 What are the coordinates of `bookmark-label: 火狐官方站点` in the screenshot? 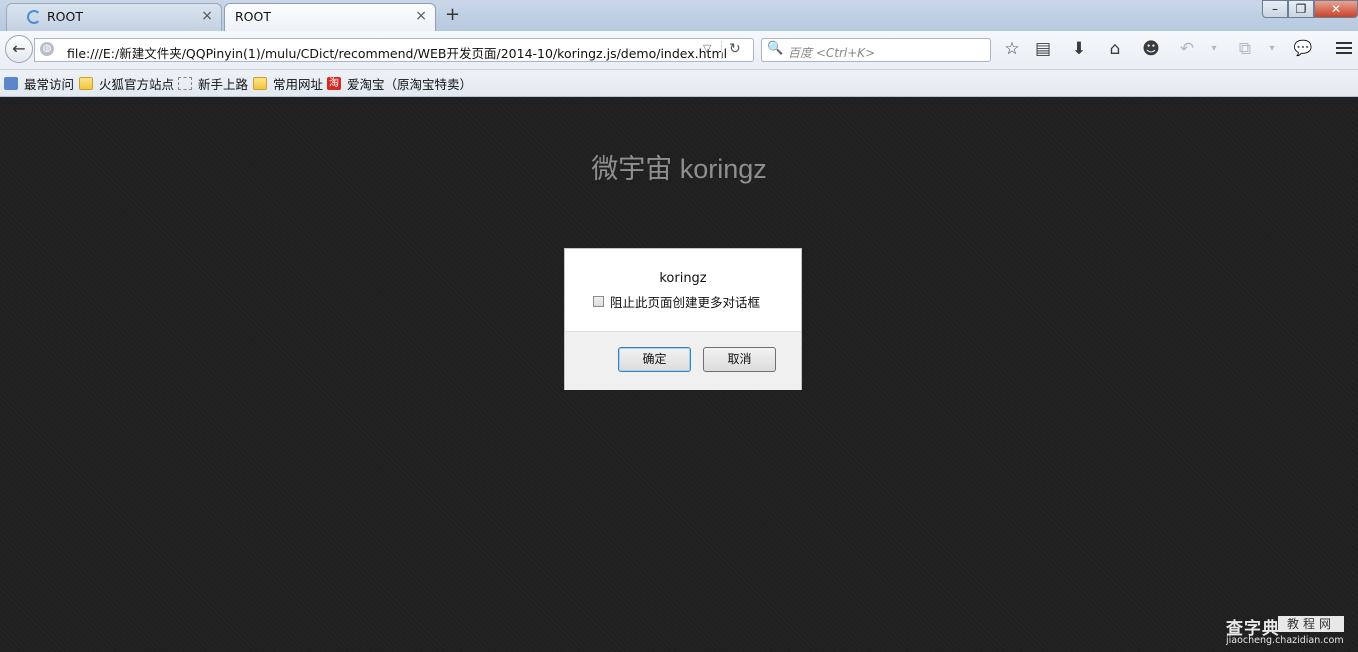 It's located at (137, 84).